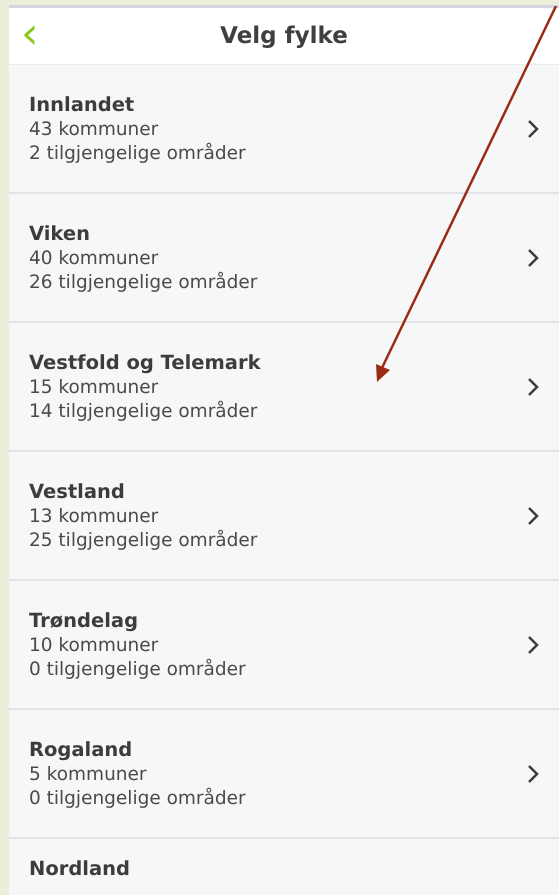  Describe the element at coordinates (143, 411) in the screenshot. I see `available-areas-count: 14 tilgjengelige områder` at that location.